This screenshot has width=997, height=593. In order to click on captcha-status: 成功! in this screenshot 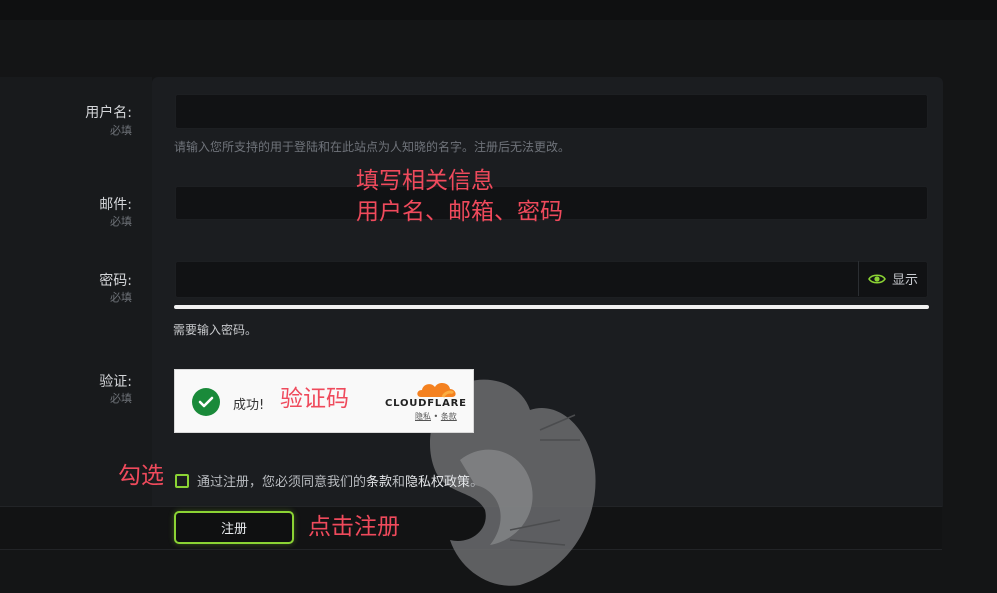, I will do `click(249, 405)`.